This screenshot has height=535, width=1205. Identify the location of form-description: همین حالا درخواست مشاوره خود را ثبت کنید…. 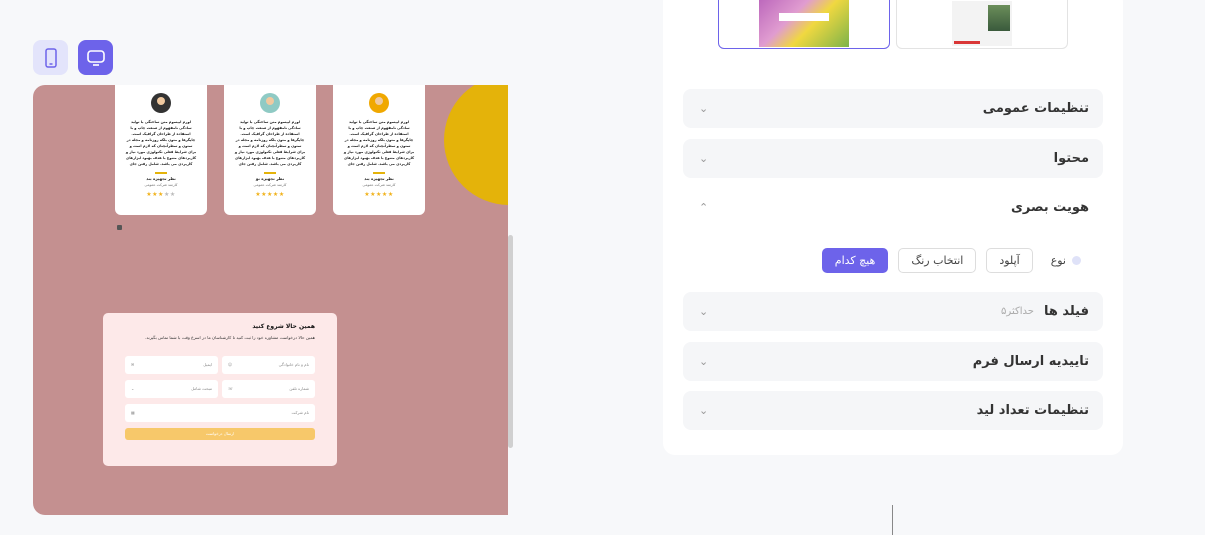
(230, 337).